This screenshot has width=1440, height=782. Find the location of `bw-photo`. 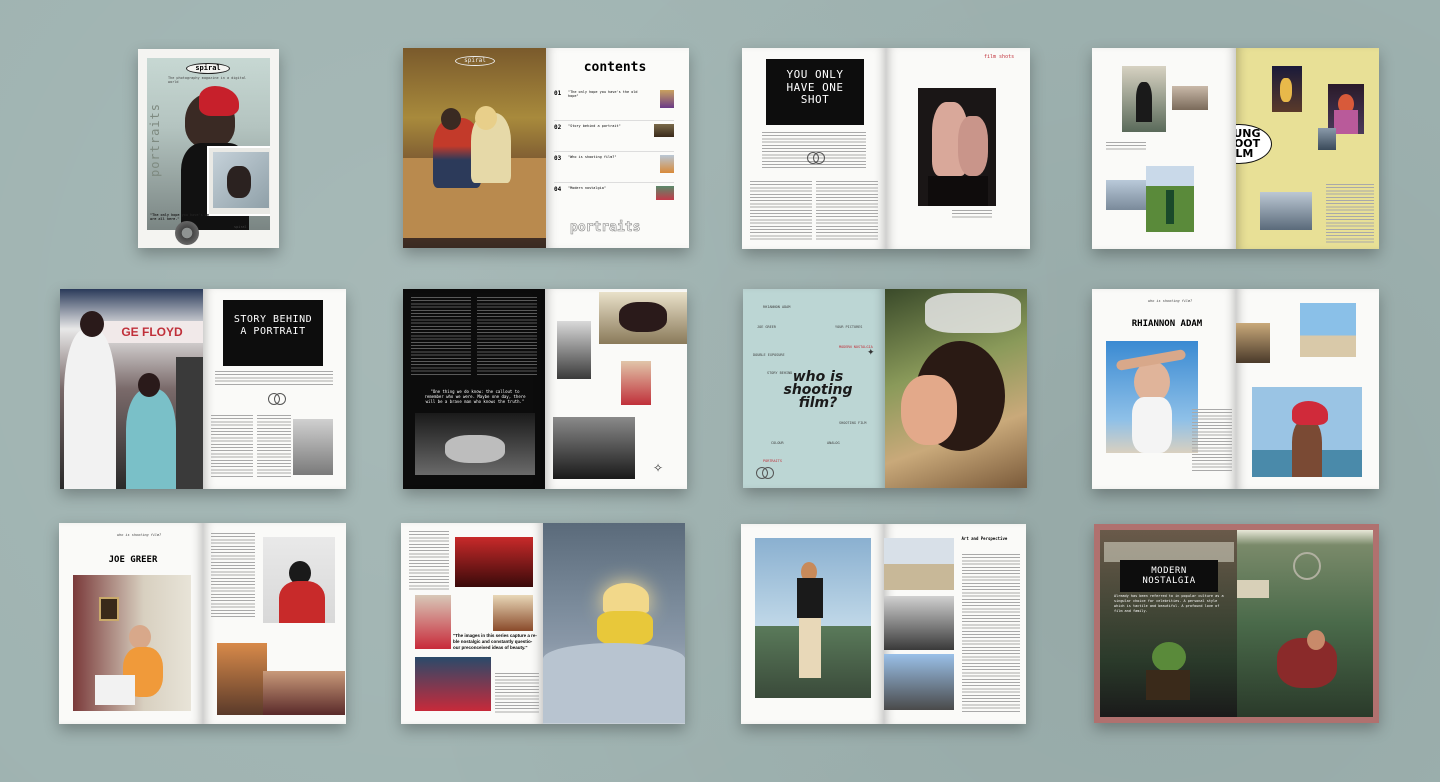

bw-photo is located at coordinates (475, 444).